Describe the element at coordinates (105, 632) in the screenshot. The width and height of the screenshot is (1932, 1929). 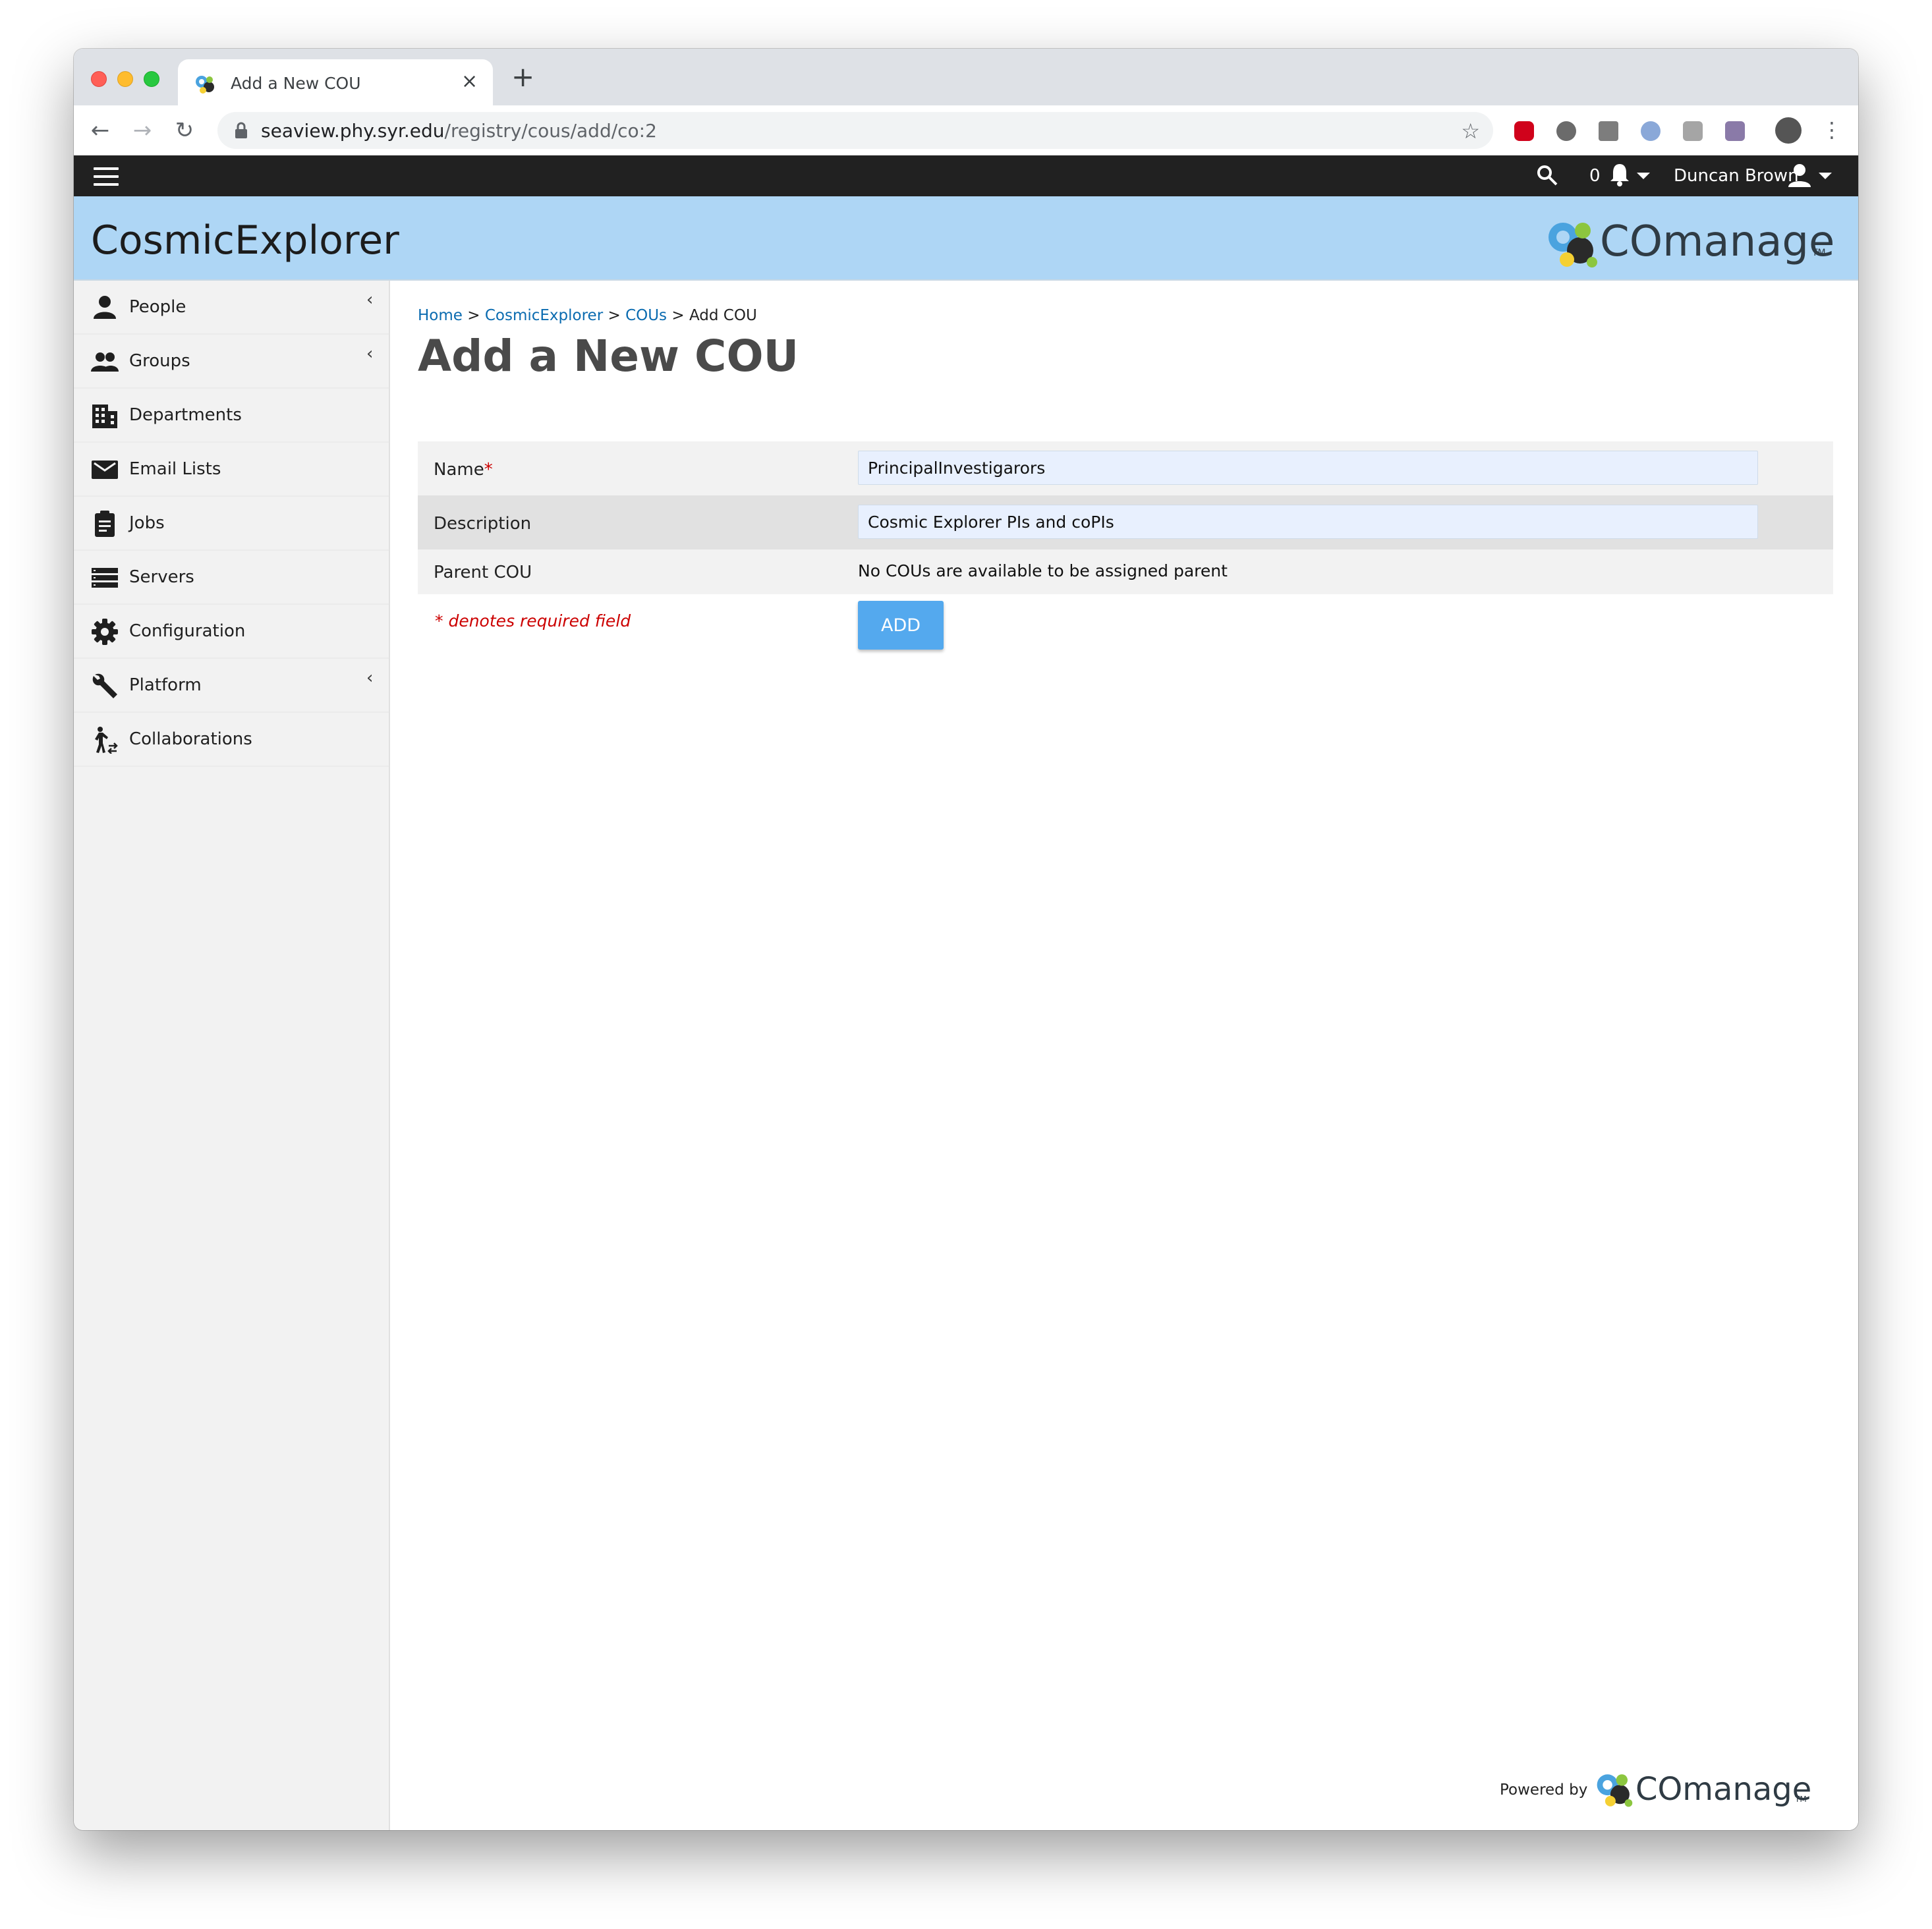
I see `gear-icon` at that location.